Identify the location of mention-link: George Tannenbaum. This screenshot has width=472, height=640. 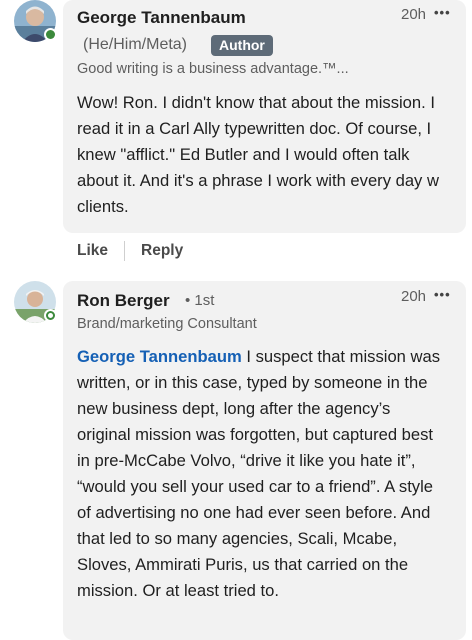
(159, 356).